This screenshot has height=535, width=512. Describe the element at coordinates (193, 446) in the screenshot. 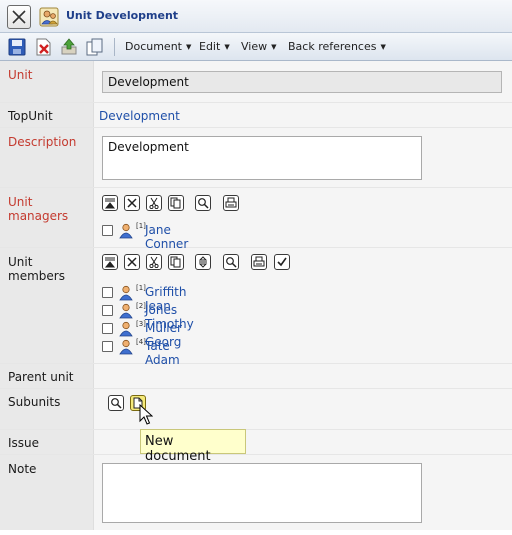

I see `tooltip: New document` at that location.